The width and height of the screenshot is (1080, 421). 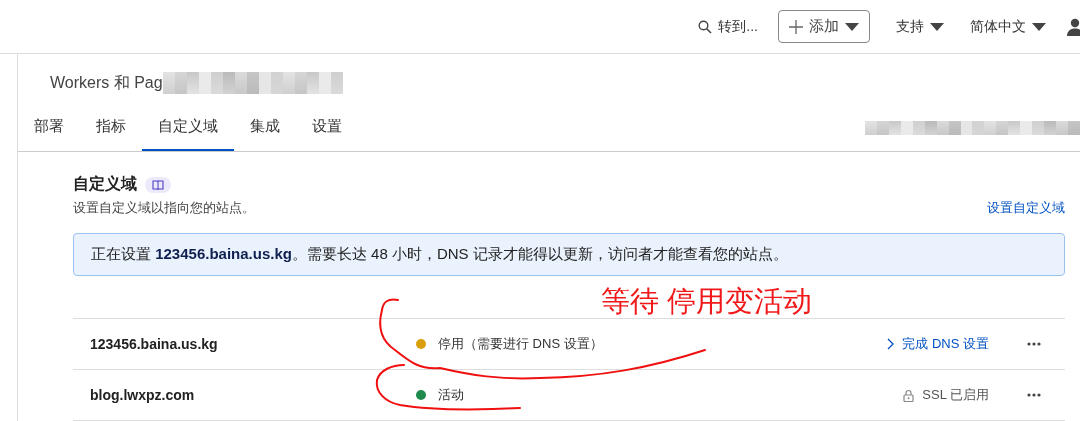 I want to click on setup-domain-link: 设置自定义域, so click(x=1026, y=208).